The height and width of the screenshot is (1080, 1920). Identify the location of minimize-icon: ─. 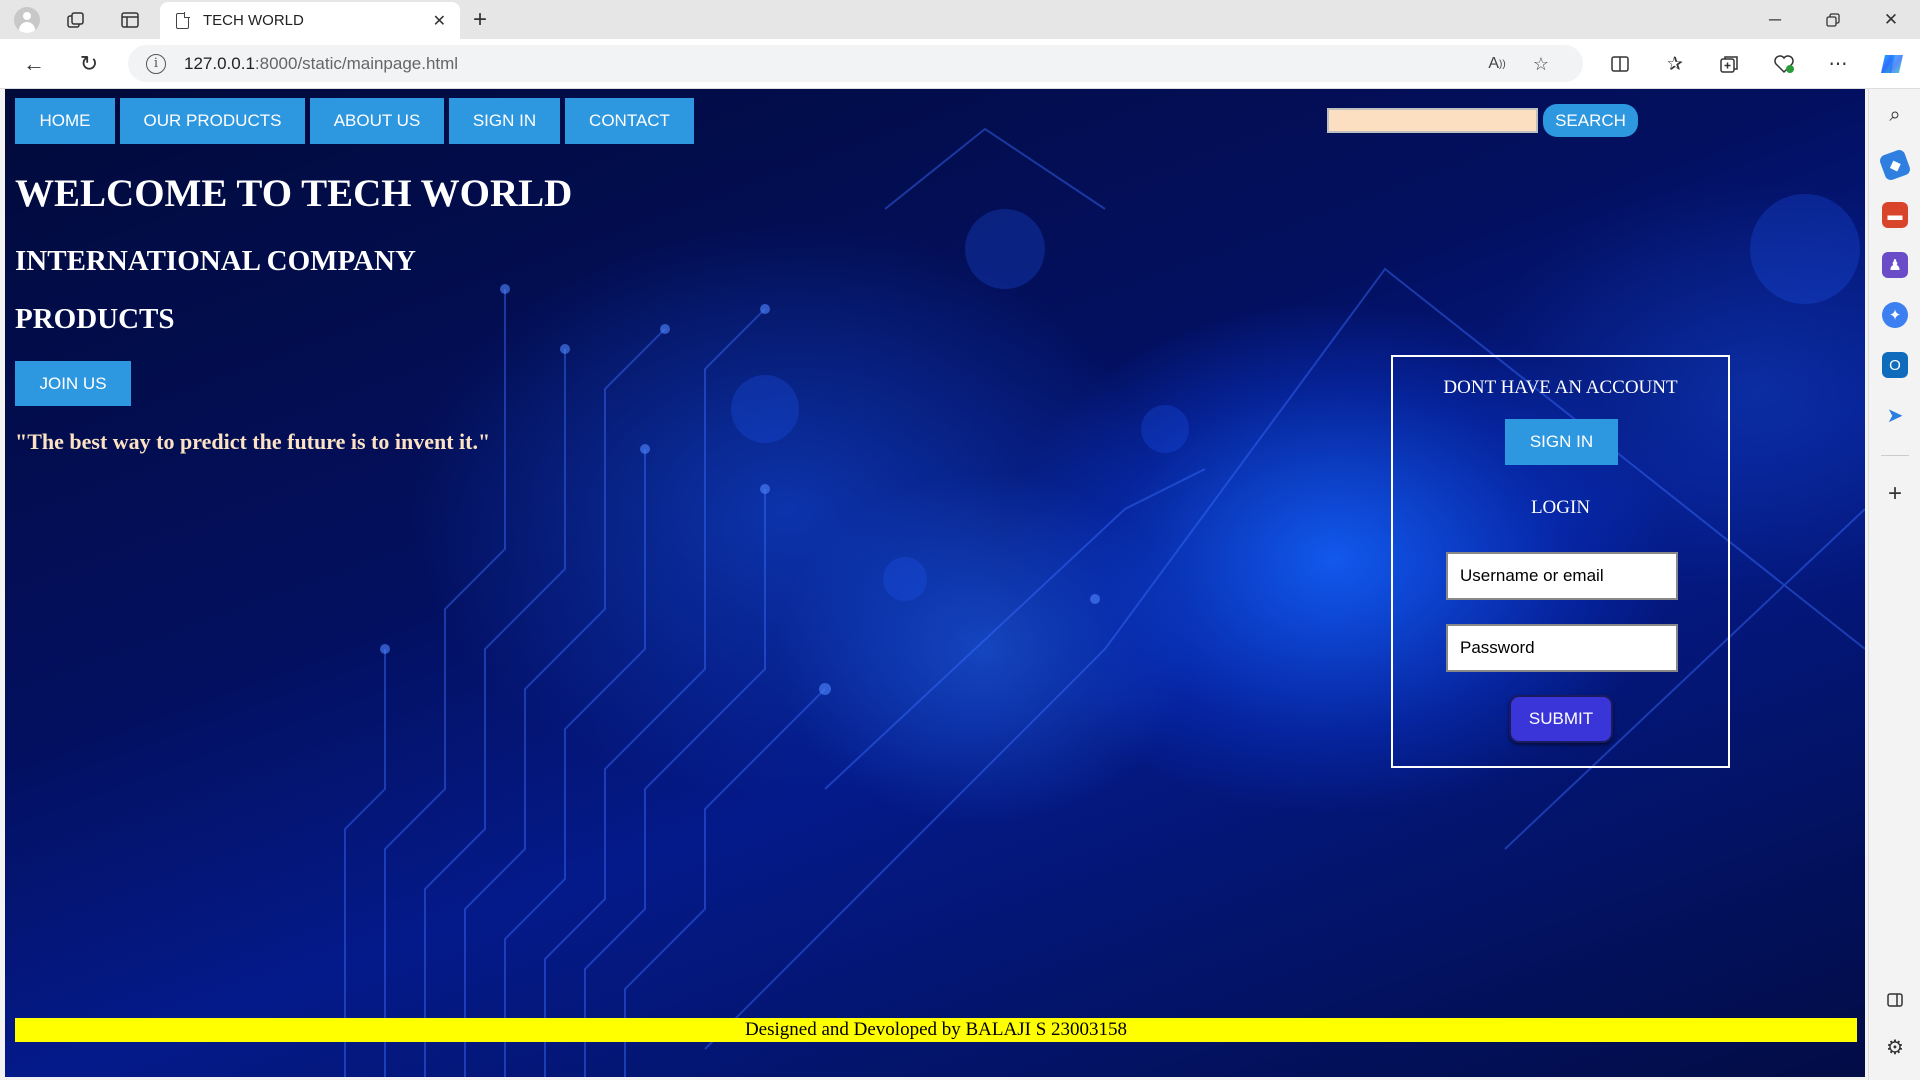
(1775, 20).